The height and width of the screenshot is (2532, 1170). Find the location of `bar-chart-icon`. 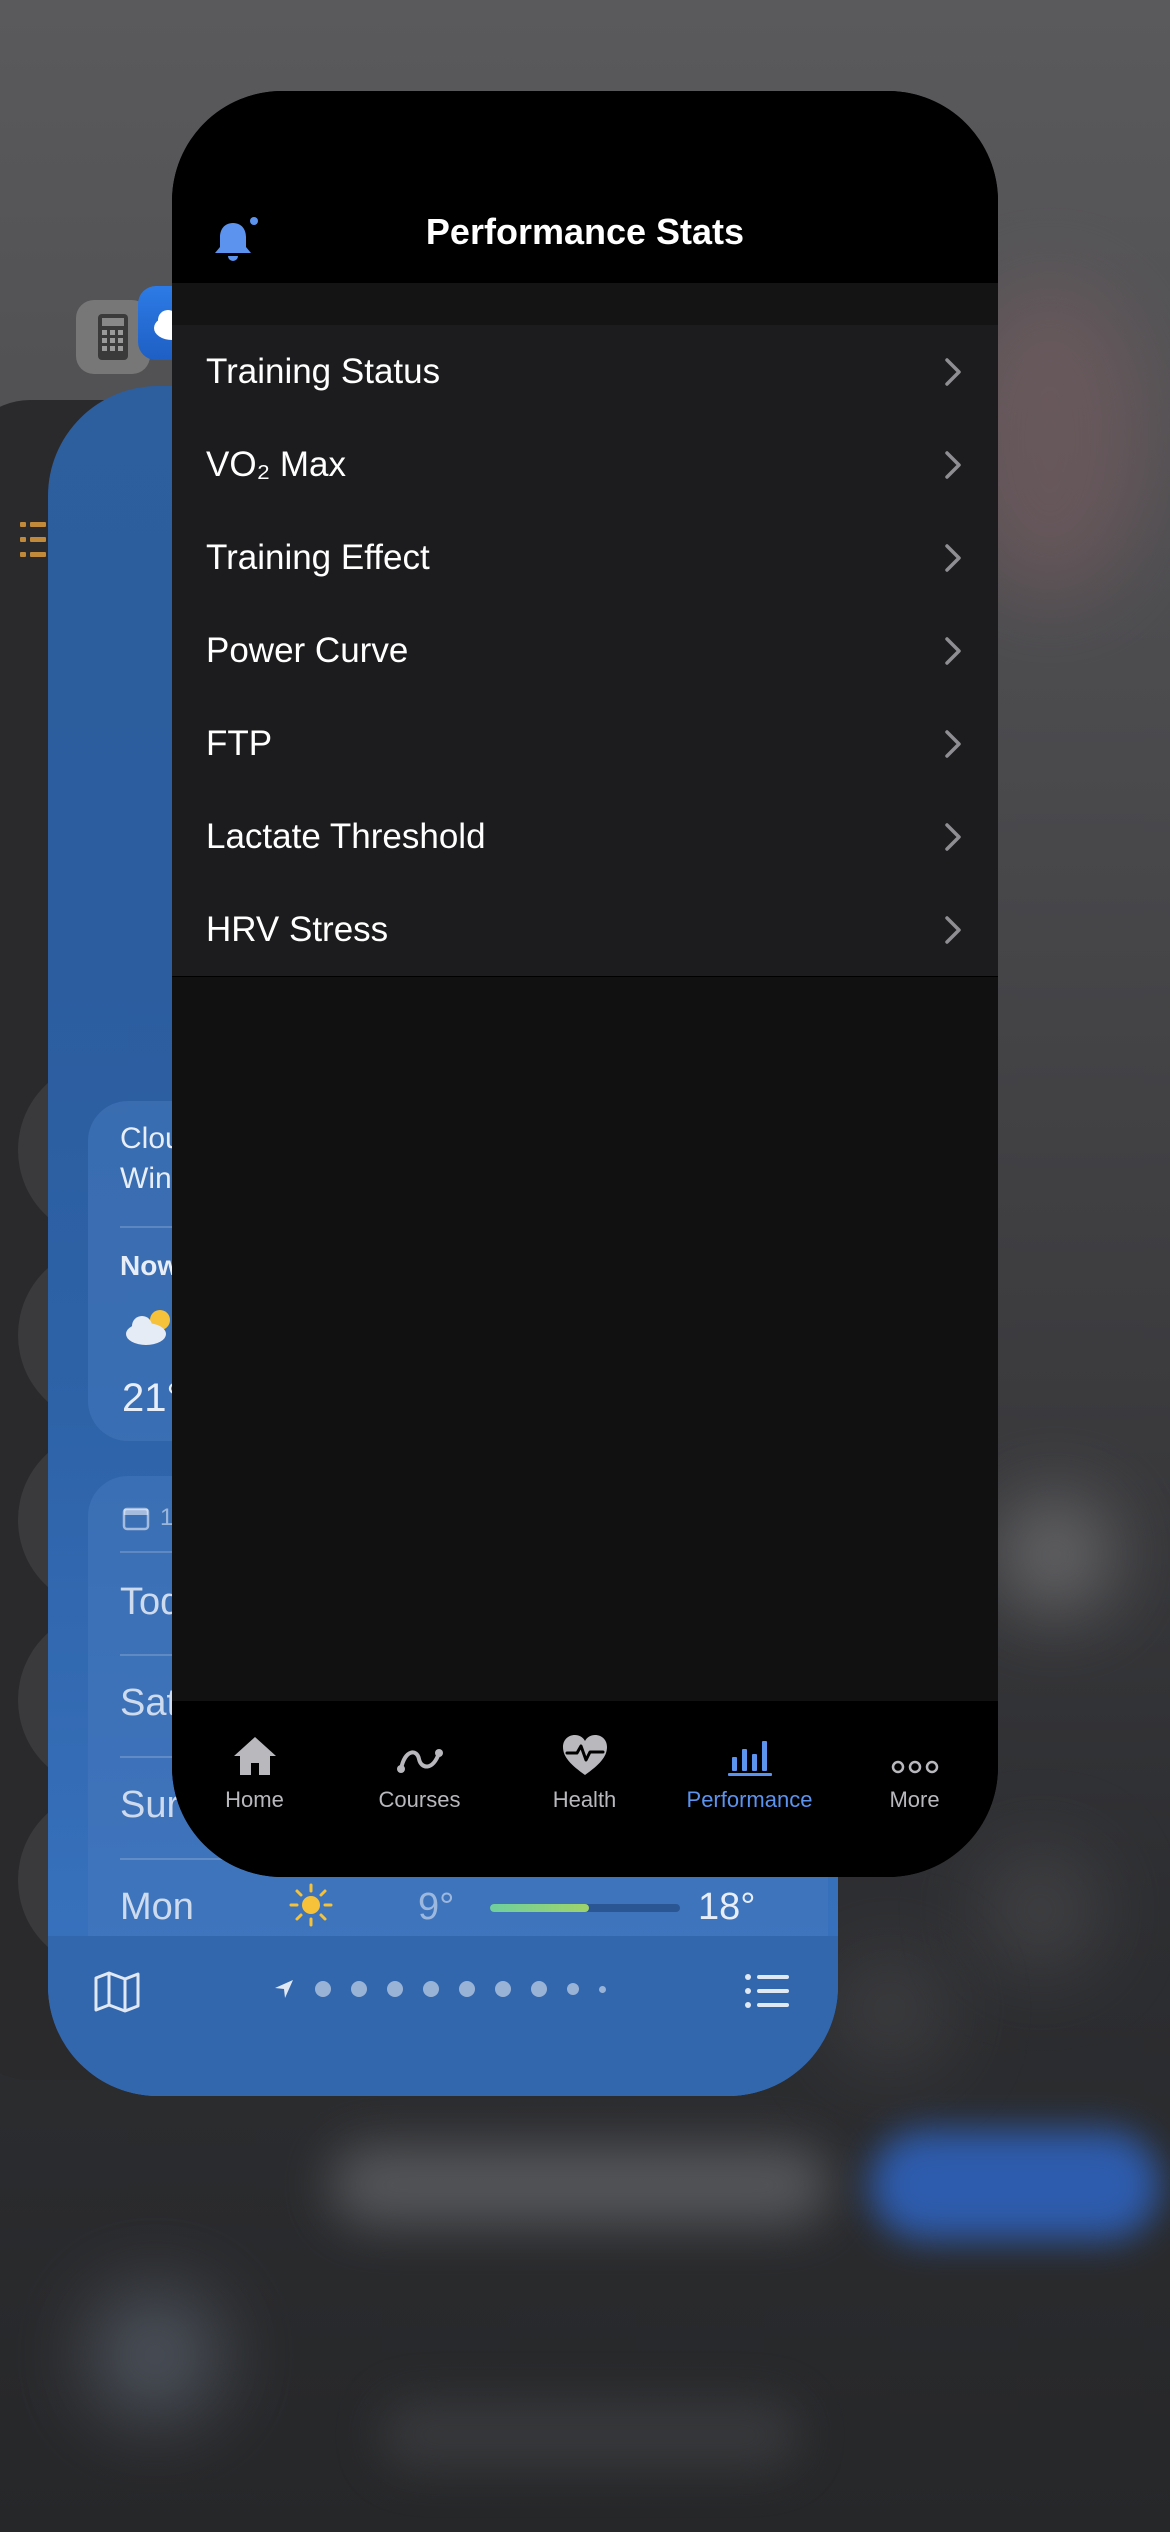

bar-chart-icon is located at coordinates (749, 1758).